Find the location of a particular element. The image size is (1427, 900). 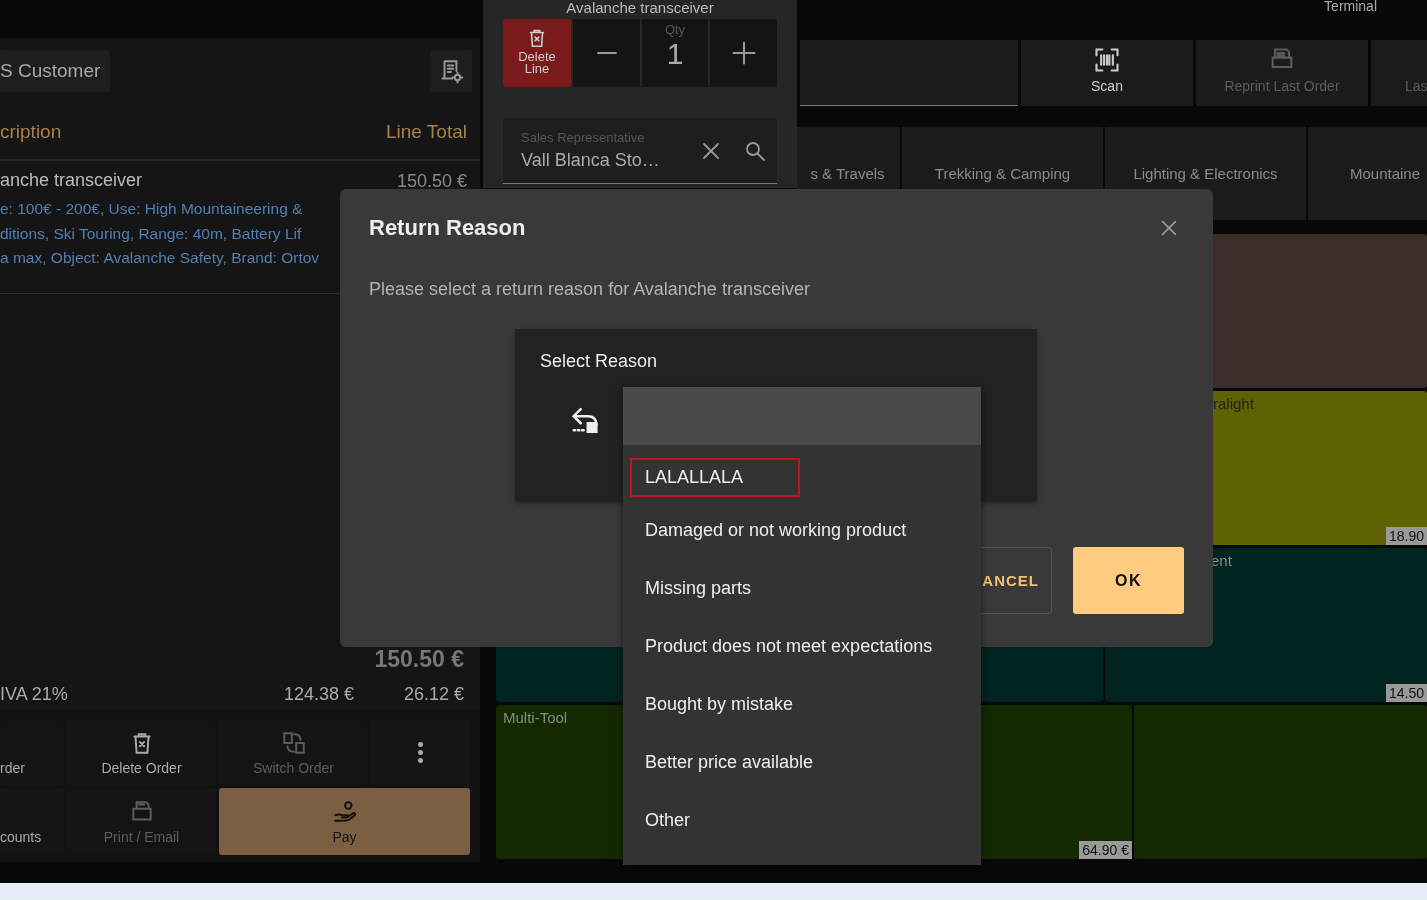

receipt-settings-button is located at coordinates (451, 71).